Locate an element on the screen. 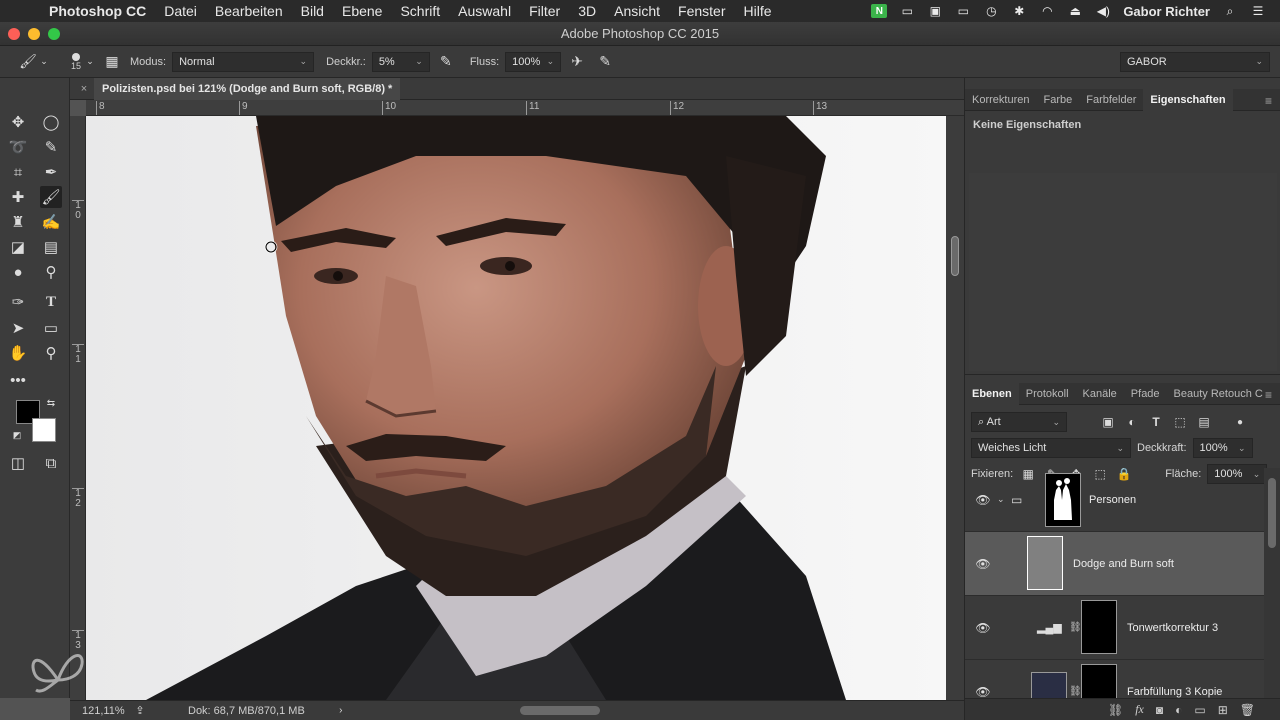 The image size is (1280, 720). tab-farbe: Farbe is located at coordinates (1057, 100).